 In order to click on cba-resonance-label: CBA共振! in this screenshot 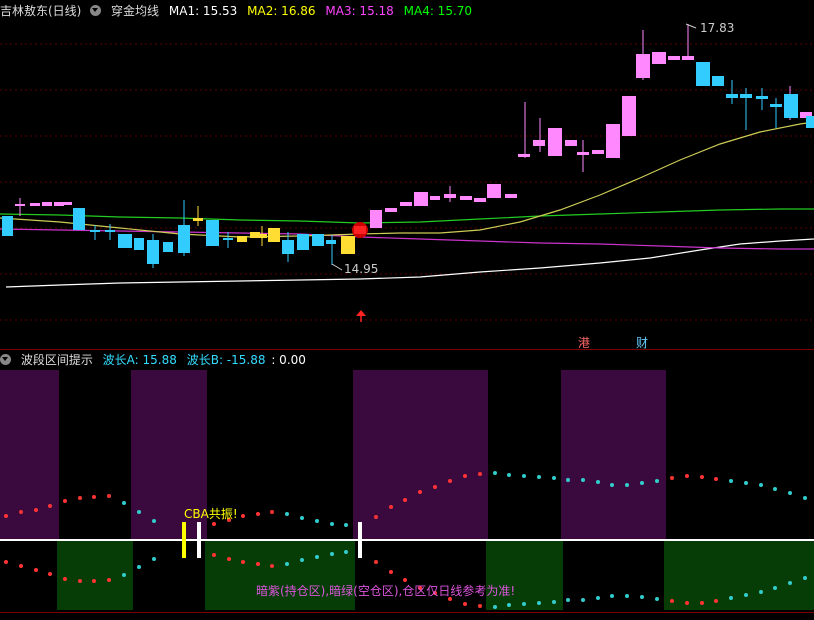, I will do `click(211, 514)`.